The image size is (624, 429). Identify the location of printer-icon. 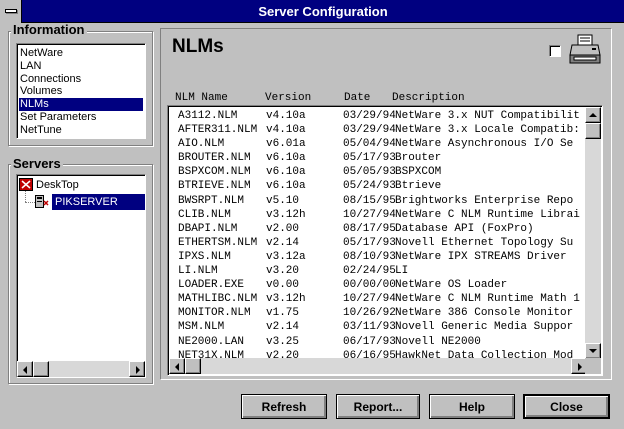
(585, 50).